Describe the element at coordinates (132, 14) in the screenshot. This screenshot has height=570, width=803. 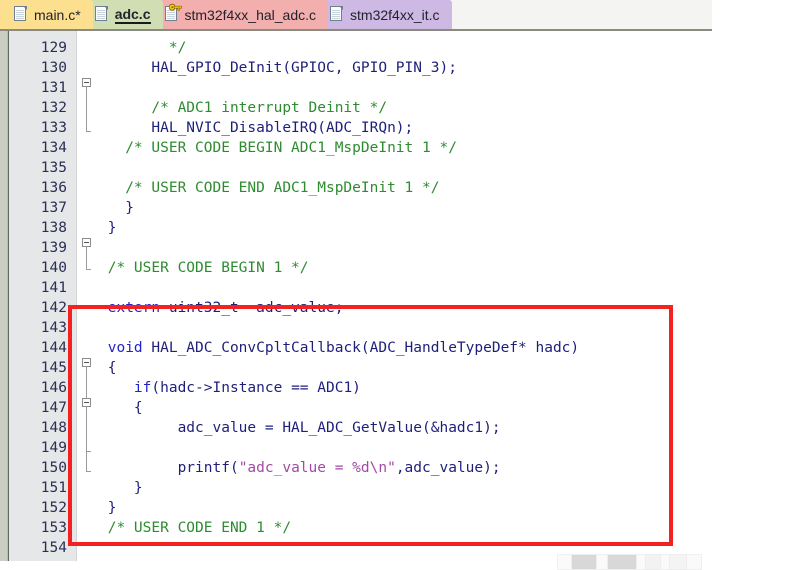
I see `tab-label: adc.c` at that location.